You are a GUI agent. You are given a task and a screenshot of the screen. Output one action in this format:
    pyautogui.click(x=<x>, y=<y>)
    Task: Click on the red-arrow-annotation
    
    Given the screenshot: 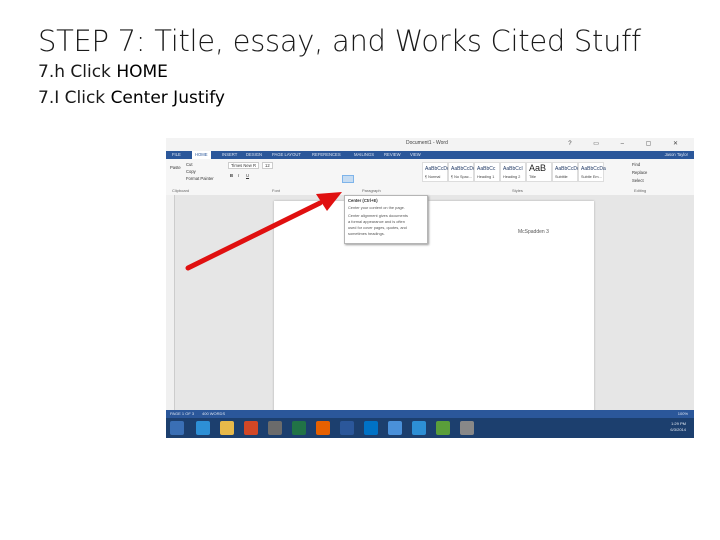 What is the action you would take?
    pyautogui.click(x=263, y=231)
    